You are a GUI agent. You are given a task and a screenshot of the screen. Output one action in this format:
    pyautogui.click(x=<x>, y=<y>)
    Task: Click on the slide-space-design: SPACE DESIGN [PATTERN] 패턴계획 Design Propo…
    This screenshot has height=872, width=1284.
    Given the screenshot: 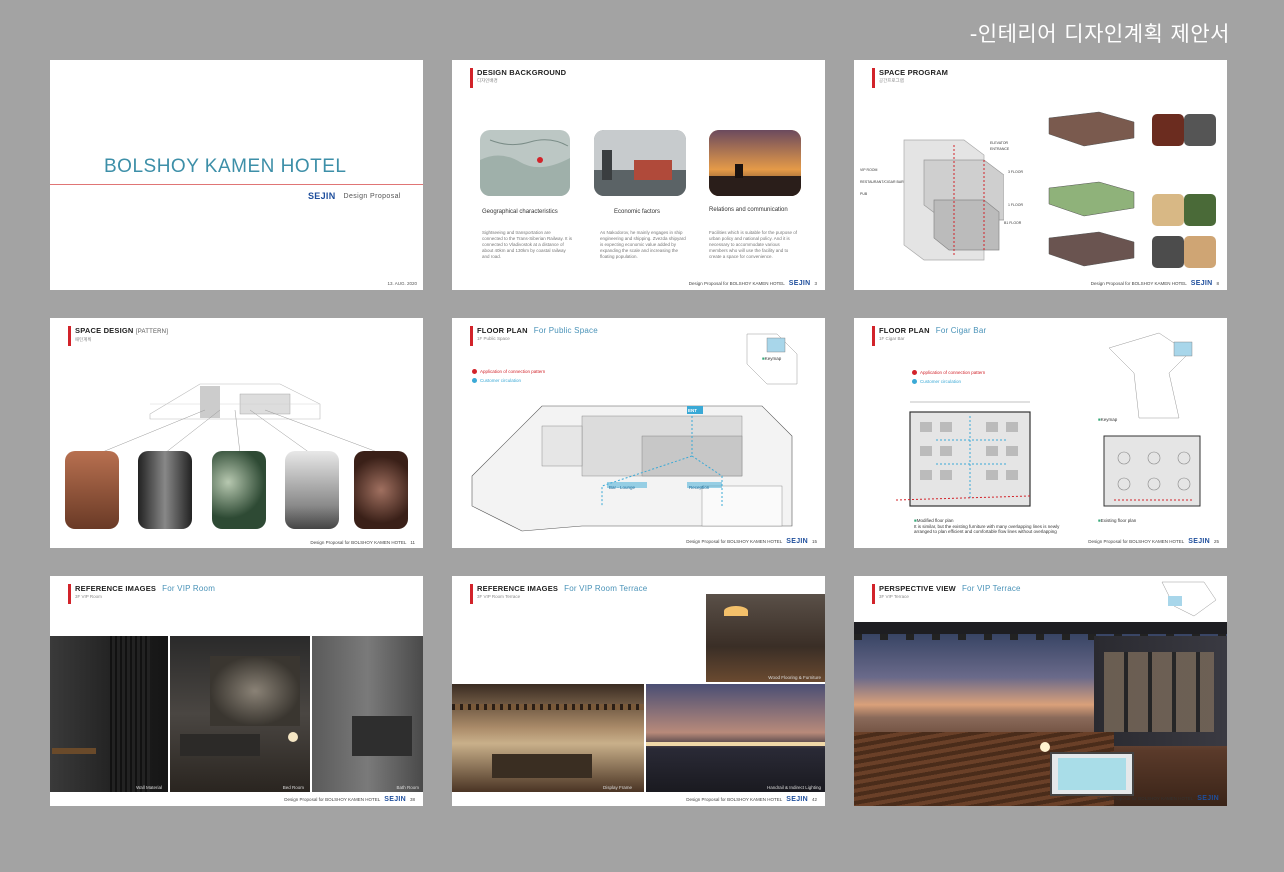 What is the action you would take?
    pyautogui.click(x=236, y=433)
    